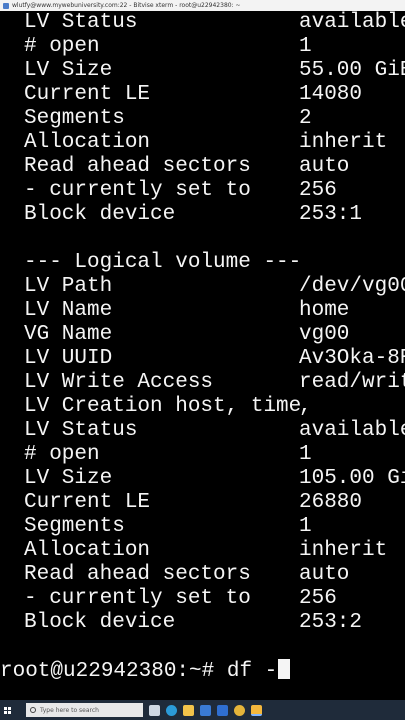 This screenshot has width=405, height=720. What do you see at coordinates (202, 311) in the screenshot?
I see `terminal-line: LV Name home` at bounding box center [202, 311].